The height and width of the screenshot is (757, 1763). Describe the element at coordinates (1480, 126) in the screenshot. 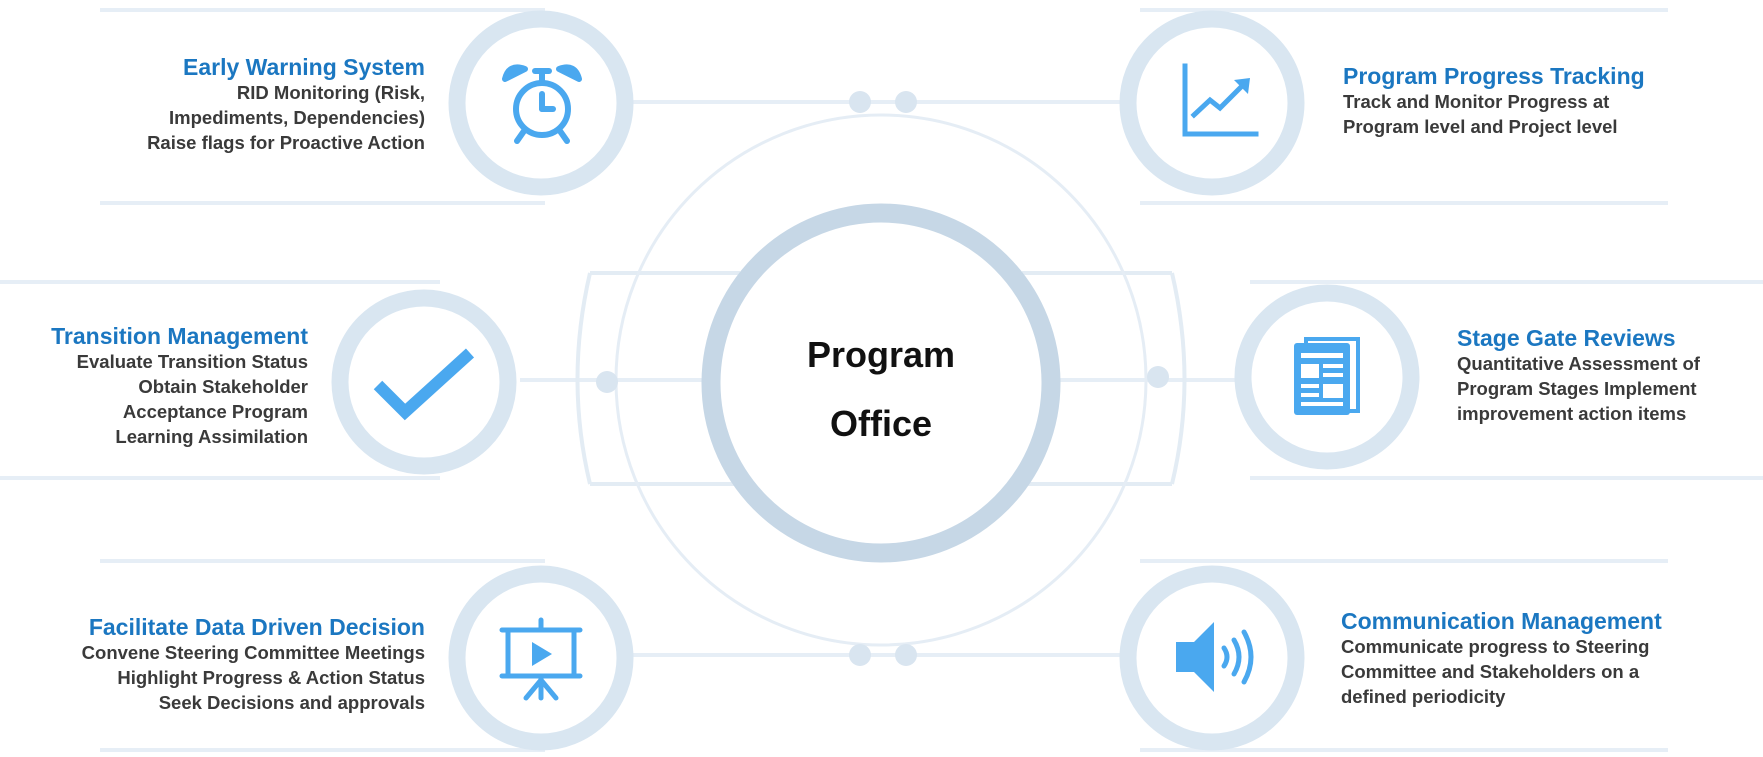

I see `progress-line: Program level and Project level` at that location.